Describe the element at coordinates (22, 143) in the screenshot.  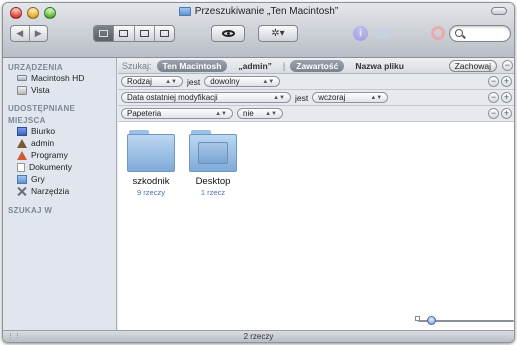
I see `home-icon` at that location.